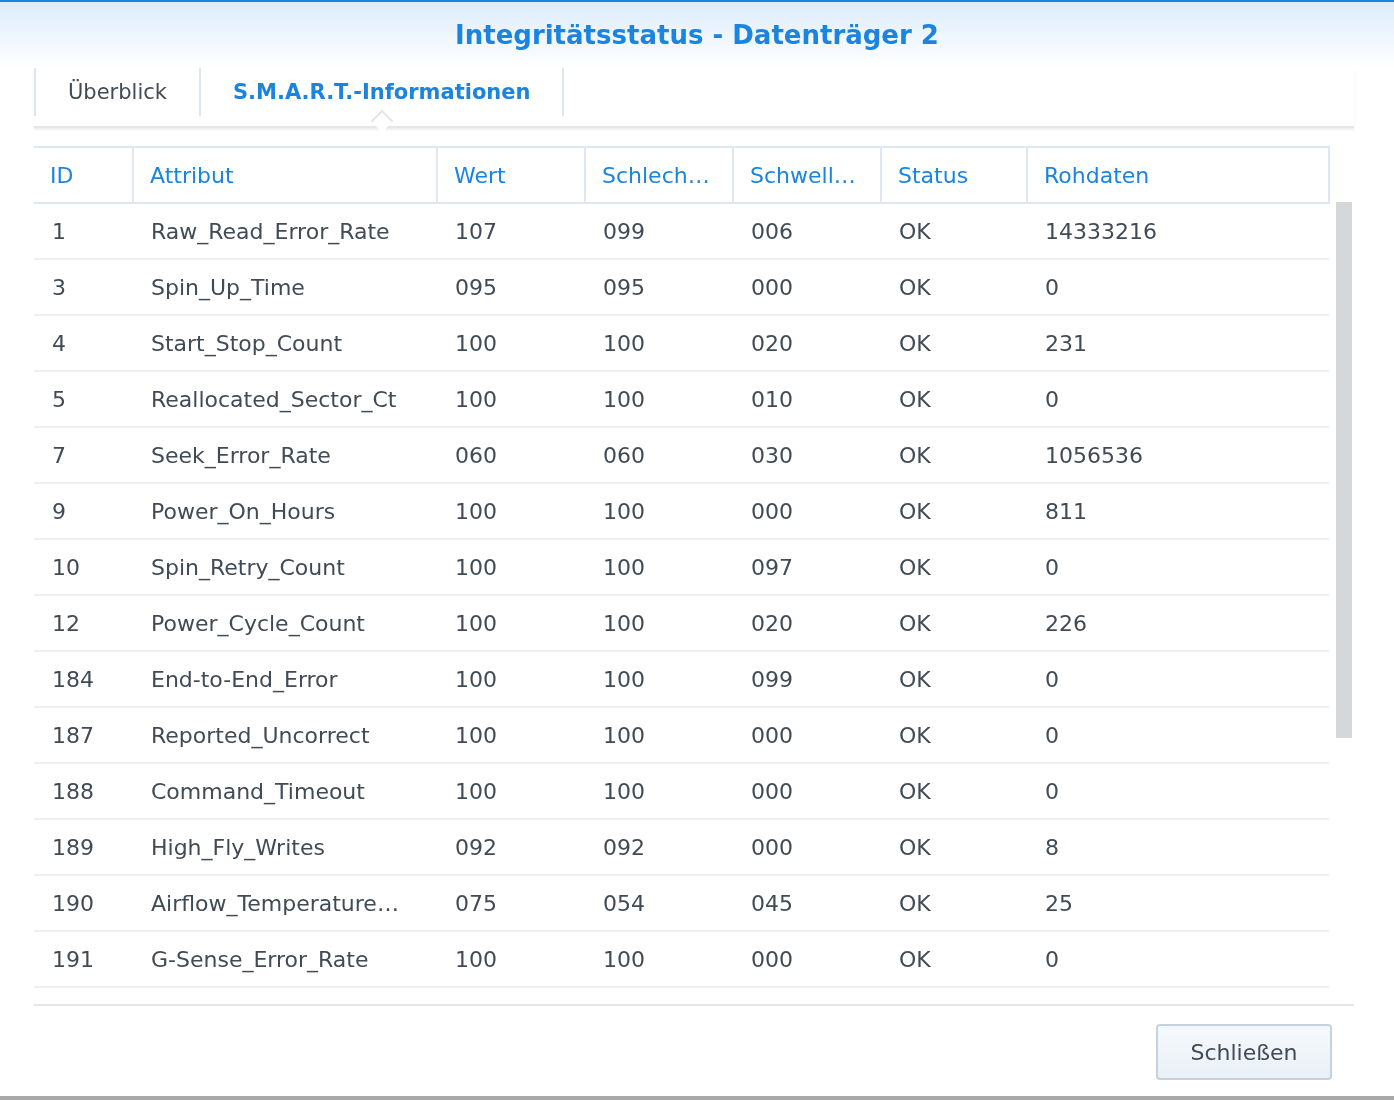  I want to click on table-cell: Spin_Retry_Count, so click(285, 567).